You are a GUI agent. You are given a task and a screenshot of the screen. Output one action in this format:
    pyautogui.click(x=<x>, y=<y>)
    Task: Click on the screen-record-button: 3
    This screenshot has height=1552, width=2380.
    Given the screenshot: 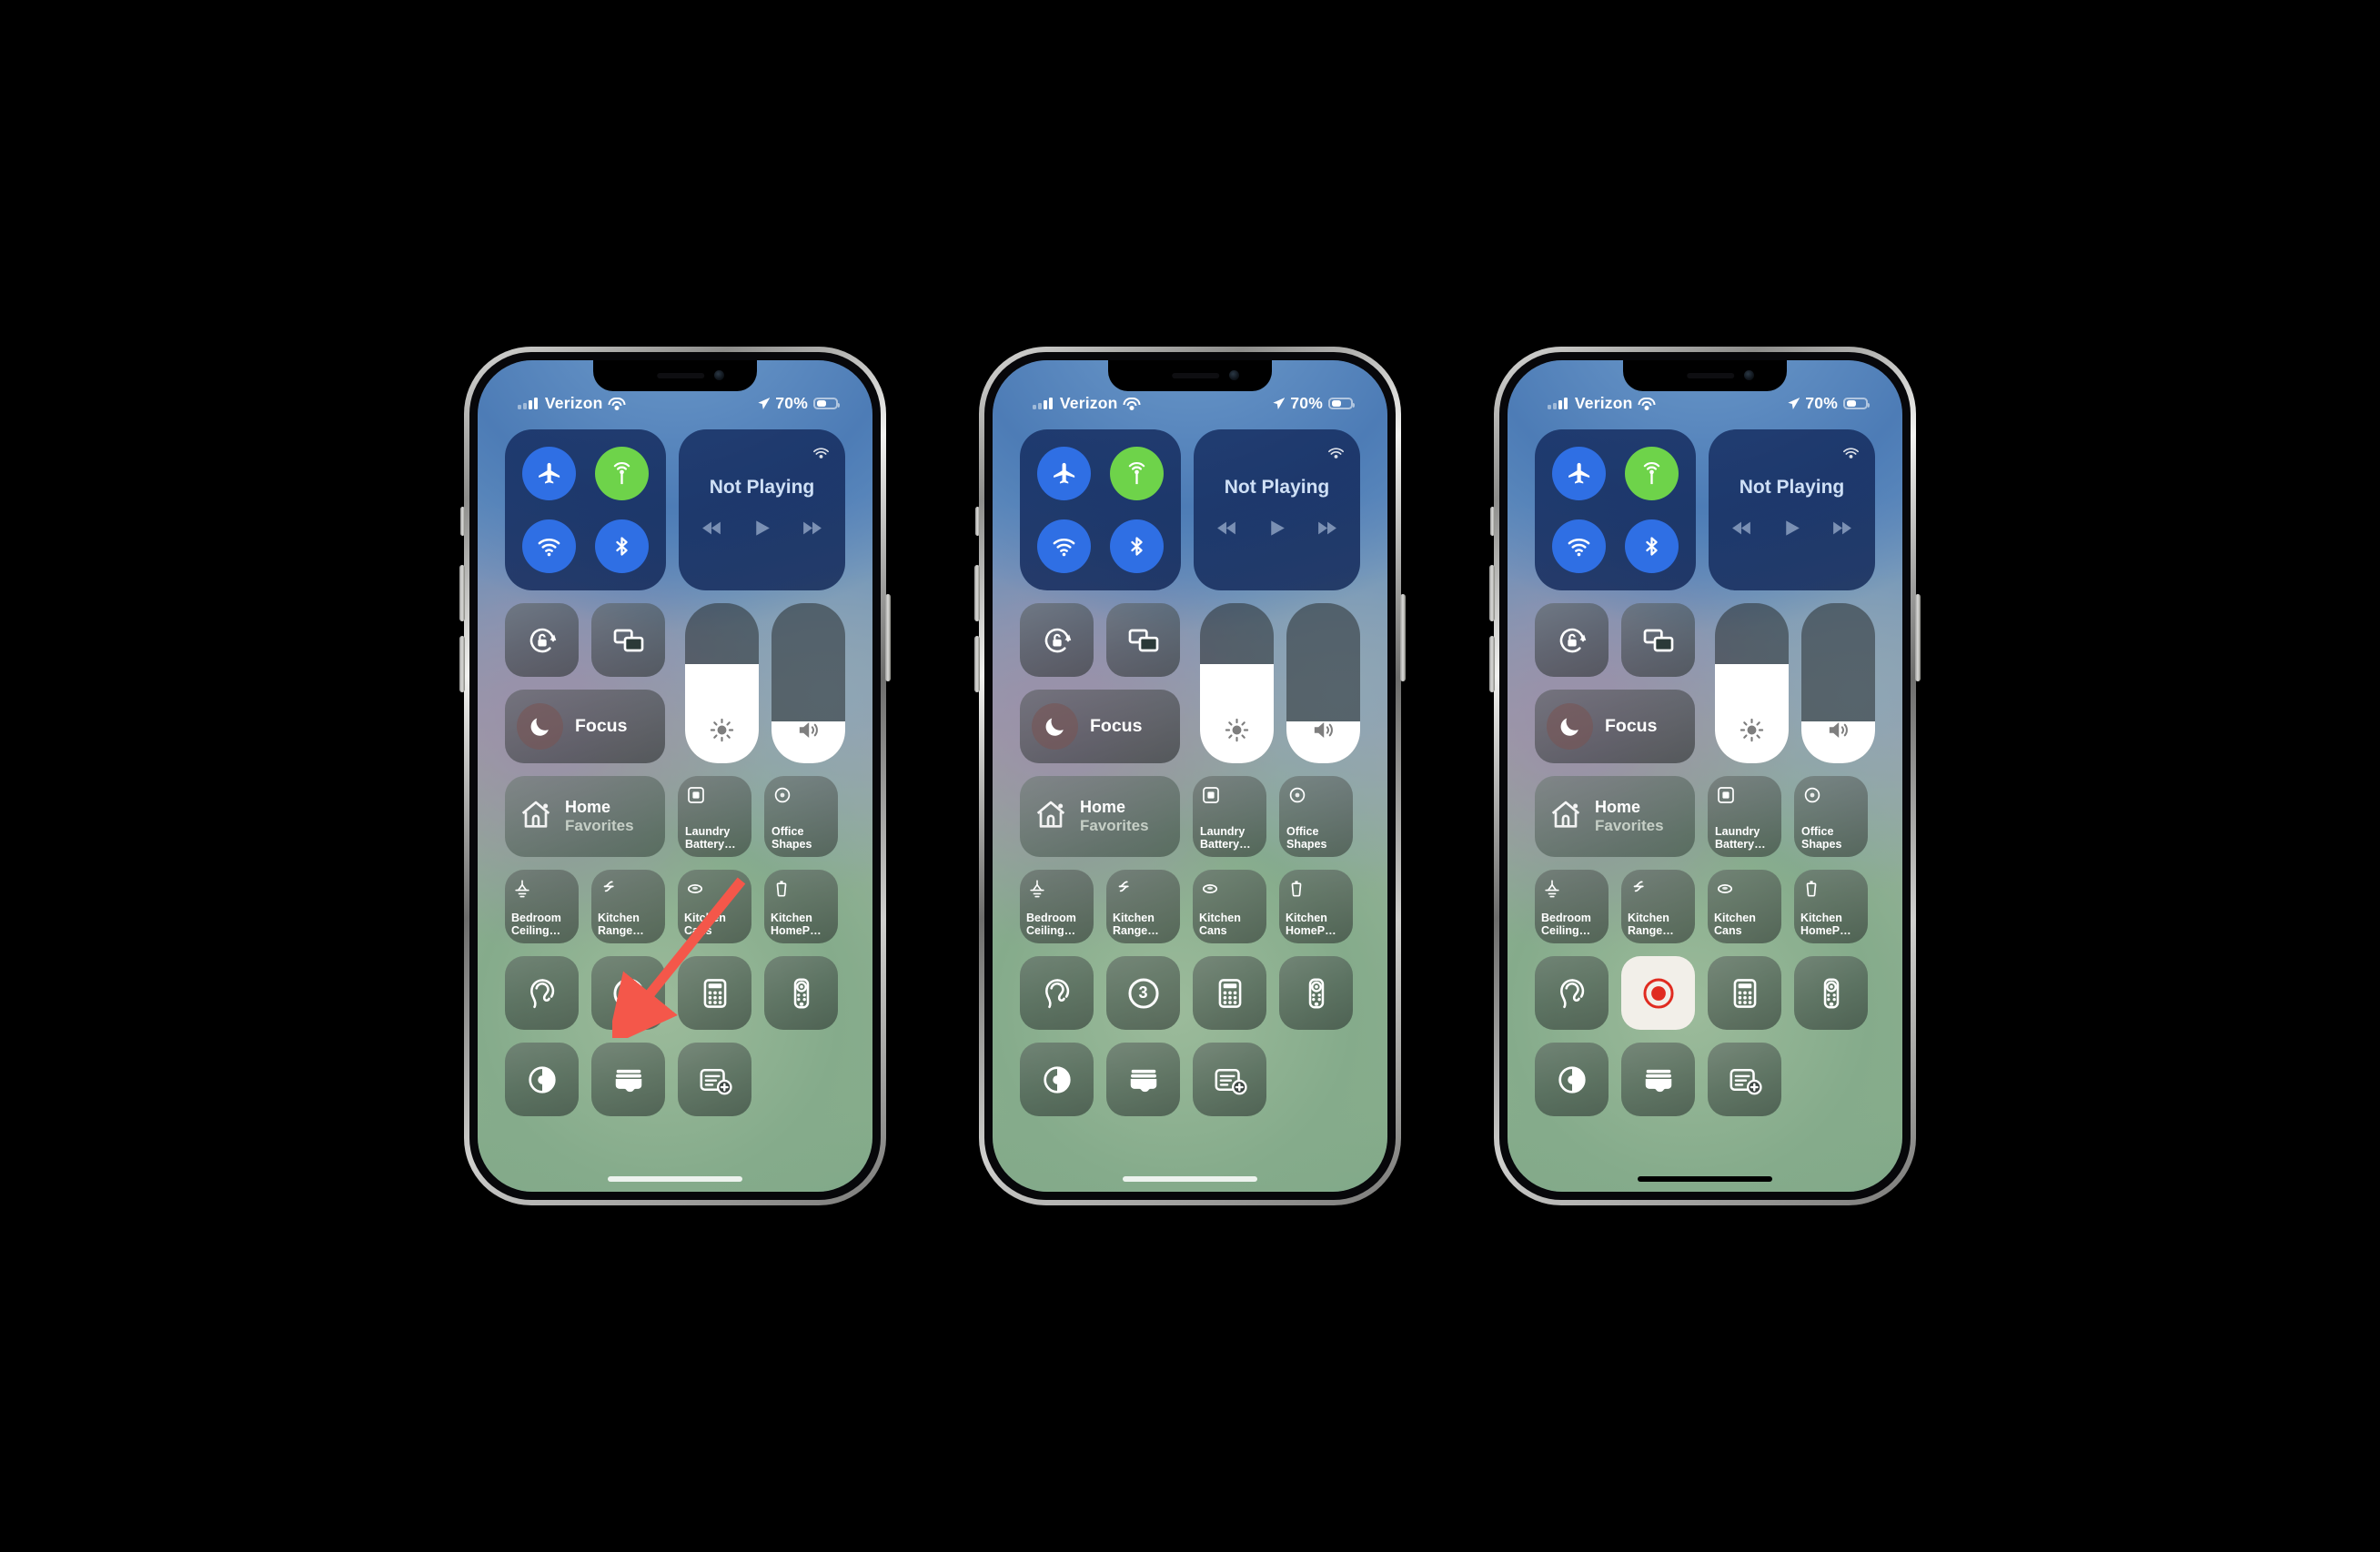 What is the action you would take?
    pyautogui.click(x=1143, y=993)
    